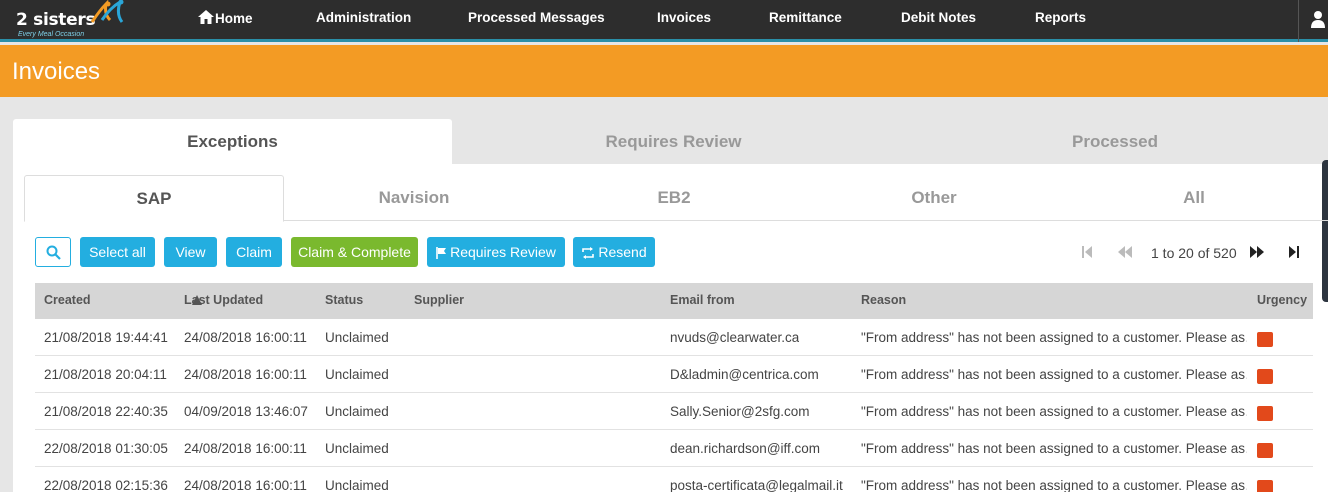 The image size is (1328, 492). Describe the element at coordinates (938, 17) in the screenshot. I see `nav-debit-notes: Debit Notes` at that location.